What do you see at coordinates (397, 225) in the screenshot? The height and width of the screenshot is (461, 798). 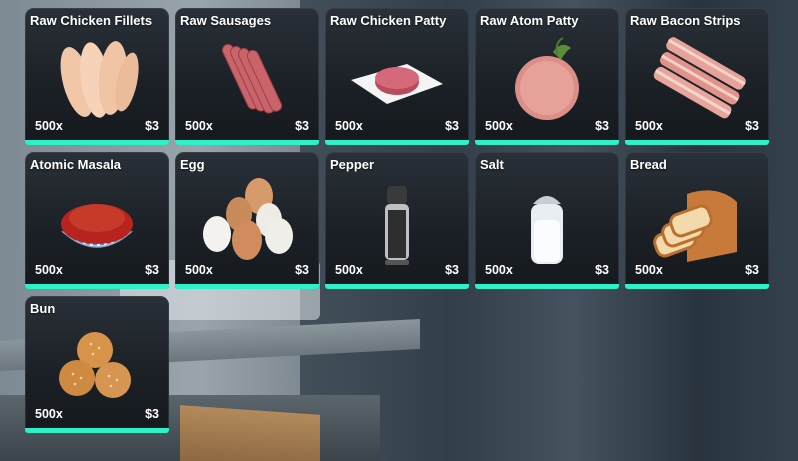 I see `pepper-grinder-icon` at bounding box center [397, 225].